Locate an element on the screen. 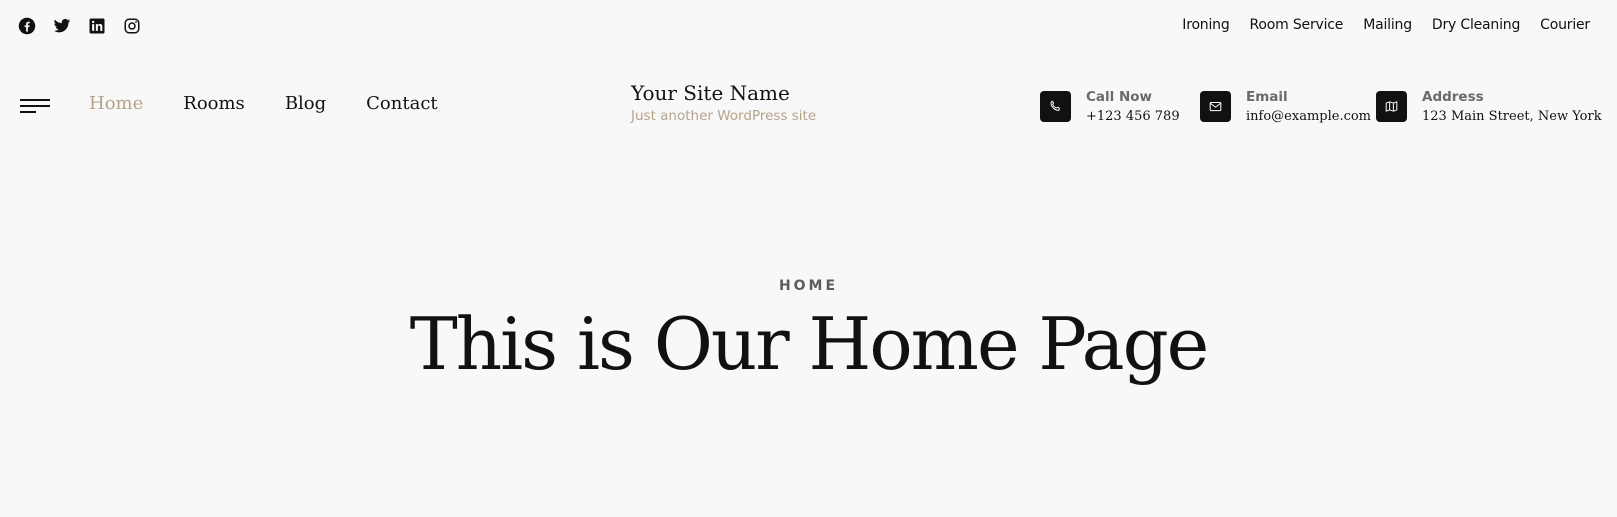 The height and width of the screenshot is (517, 1617). primary-nav: Home Rooms Blog Contact is located at coordinates (263, 103).